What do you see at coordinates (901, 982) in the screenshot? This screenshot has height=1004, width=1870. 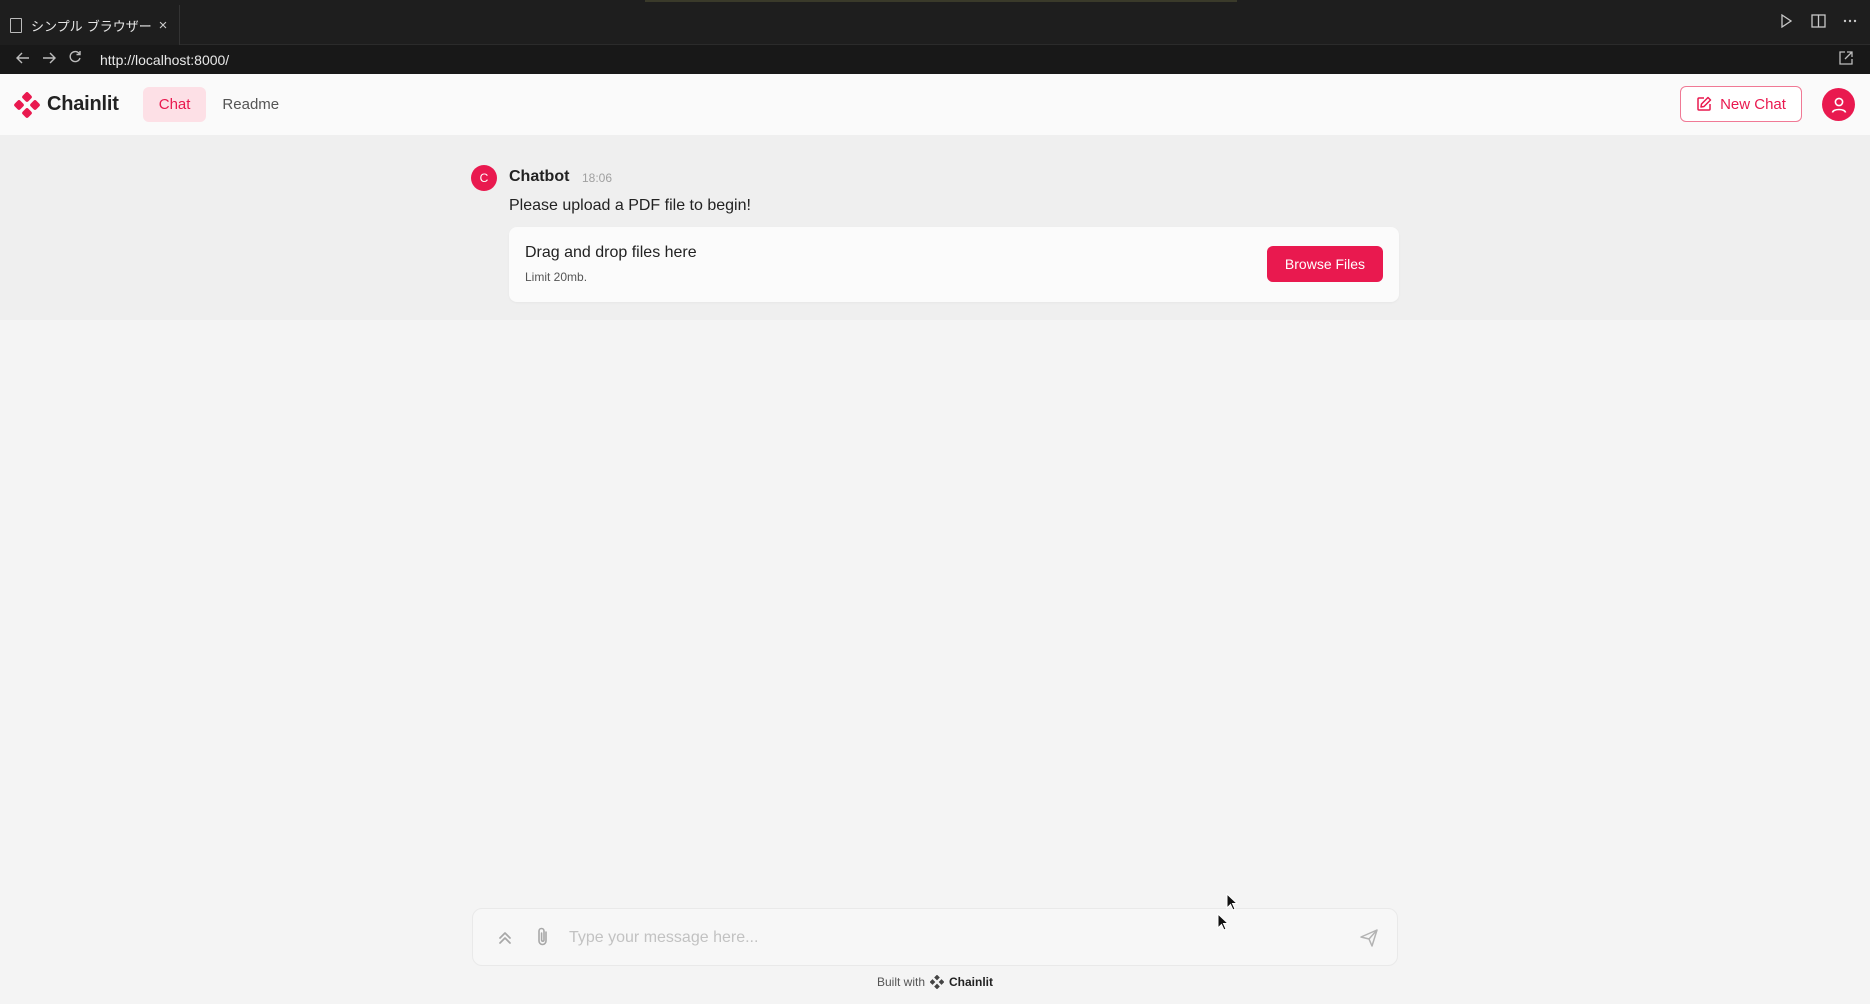 I see `built-with-text: Built with` at bounding box center [901, 982].